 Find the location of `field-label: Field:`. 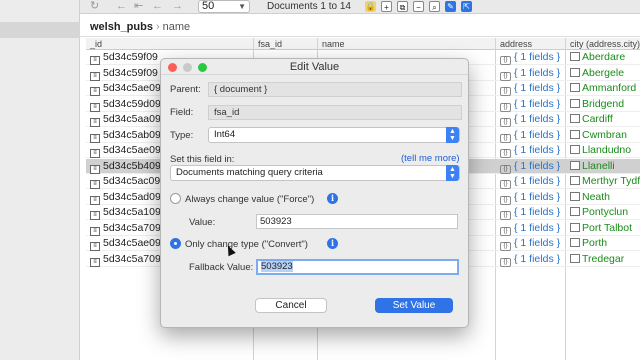

field-label: Field: is located at coordinates (182, 112).